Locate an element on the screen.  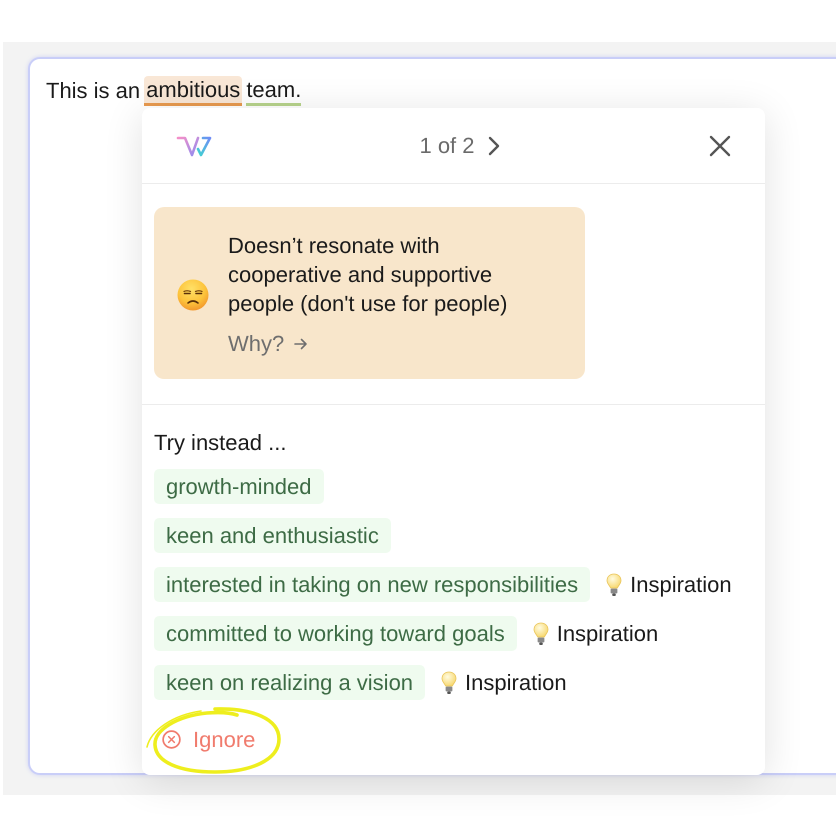
suggestion-chip: keen on realizing a vision is located at coordinates (290, 682).